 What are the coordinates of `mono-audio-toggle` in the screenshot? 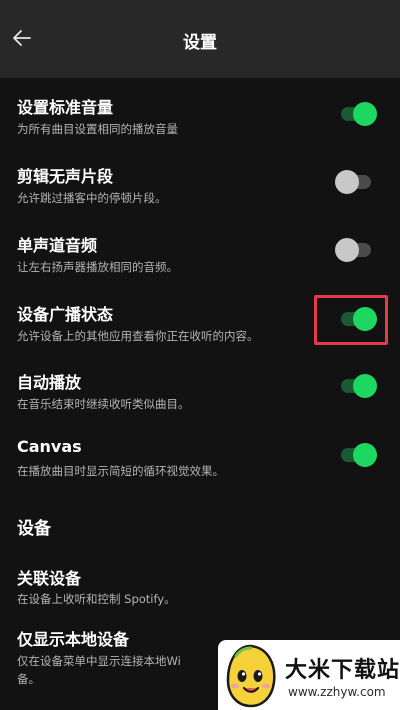 It's located at (356, 250).